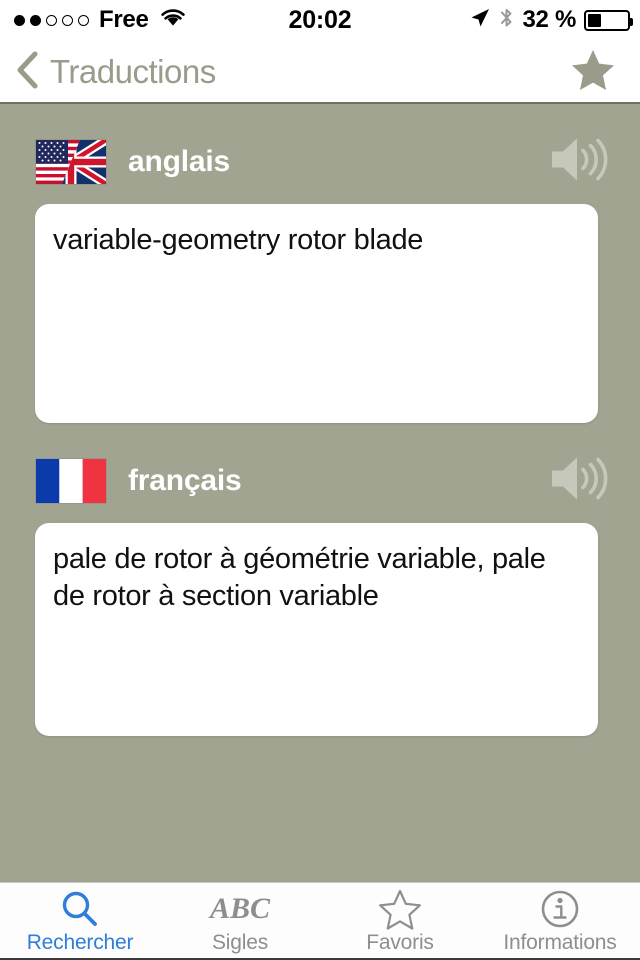  I want to click on battery-percent-label: 32 %, so click(549, 19).